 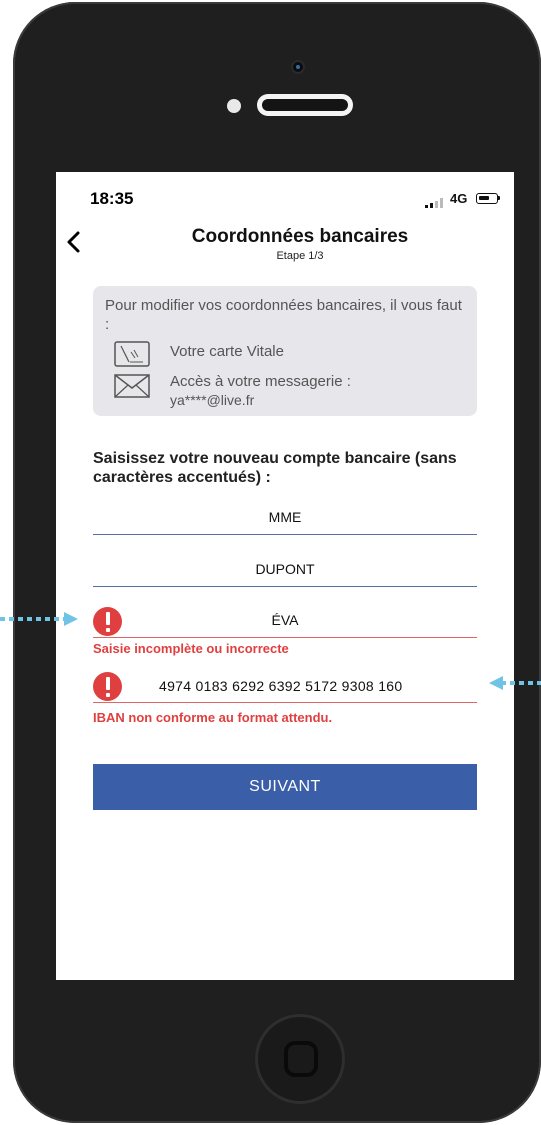 What do you see at coordinates (107, 686) in the screenshot?
I see `exclamation-circle-icon` at bounding box center [107, 686].